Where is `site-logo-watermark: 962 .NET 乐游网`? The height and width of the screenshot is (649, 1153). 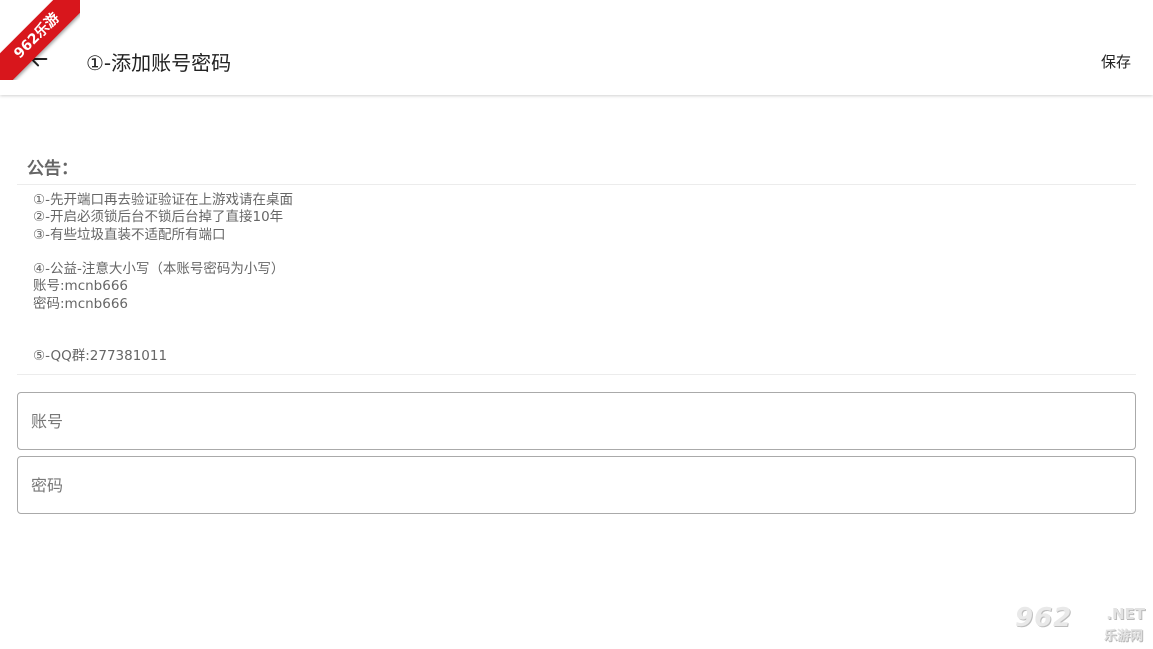
site-logo-watermark: 962 .NET 乐游网 is located at coordinates (1081, 623).